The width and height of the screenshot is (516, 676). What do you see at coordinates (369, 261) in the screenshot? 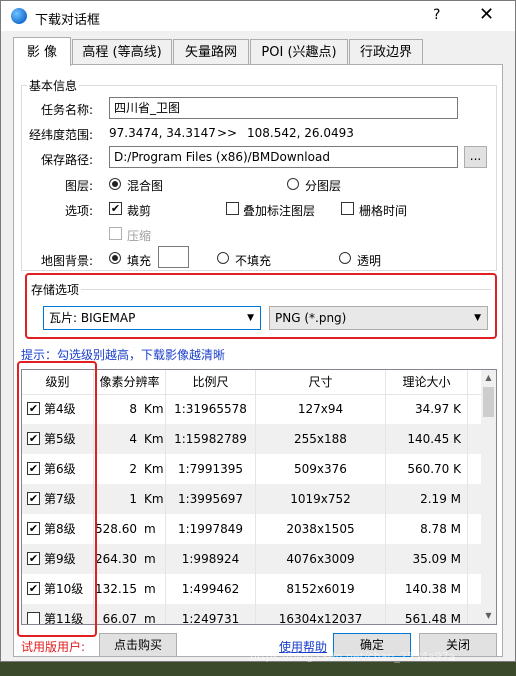
I see `bg-transparent-label: 透明` at bounding box center [369, 261].